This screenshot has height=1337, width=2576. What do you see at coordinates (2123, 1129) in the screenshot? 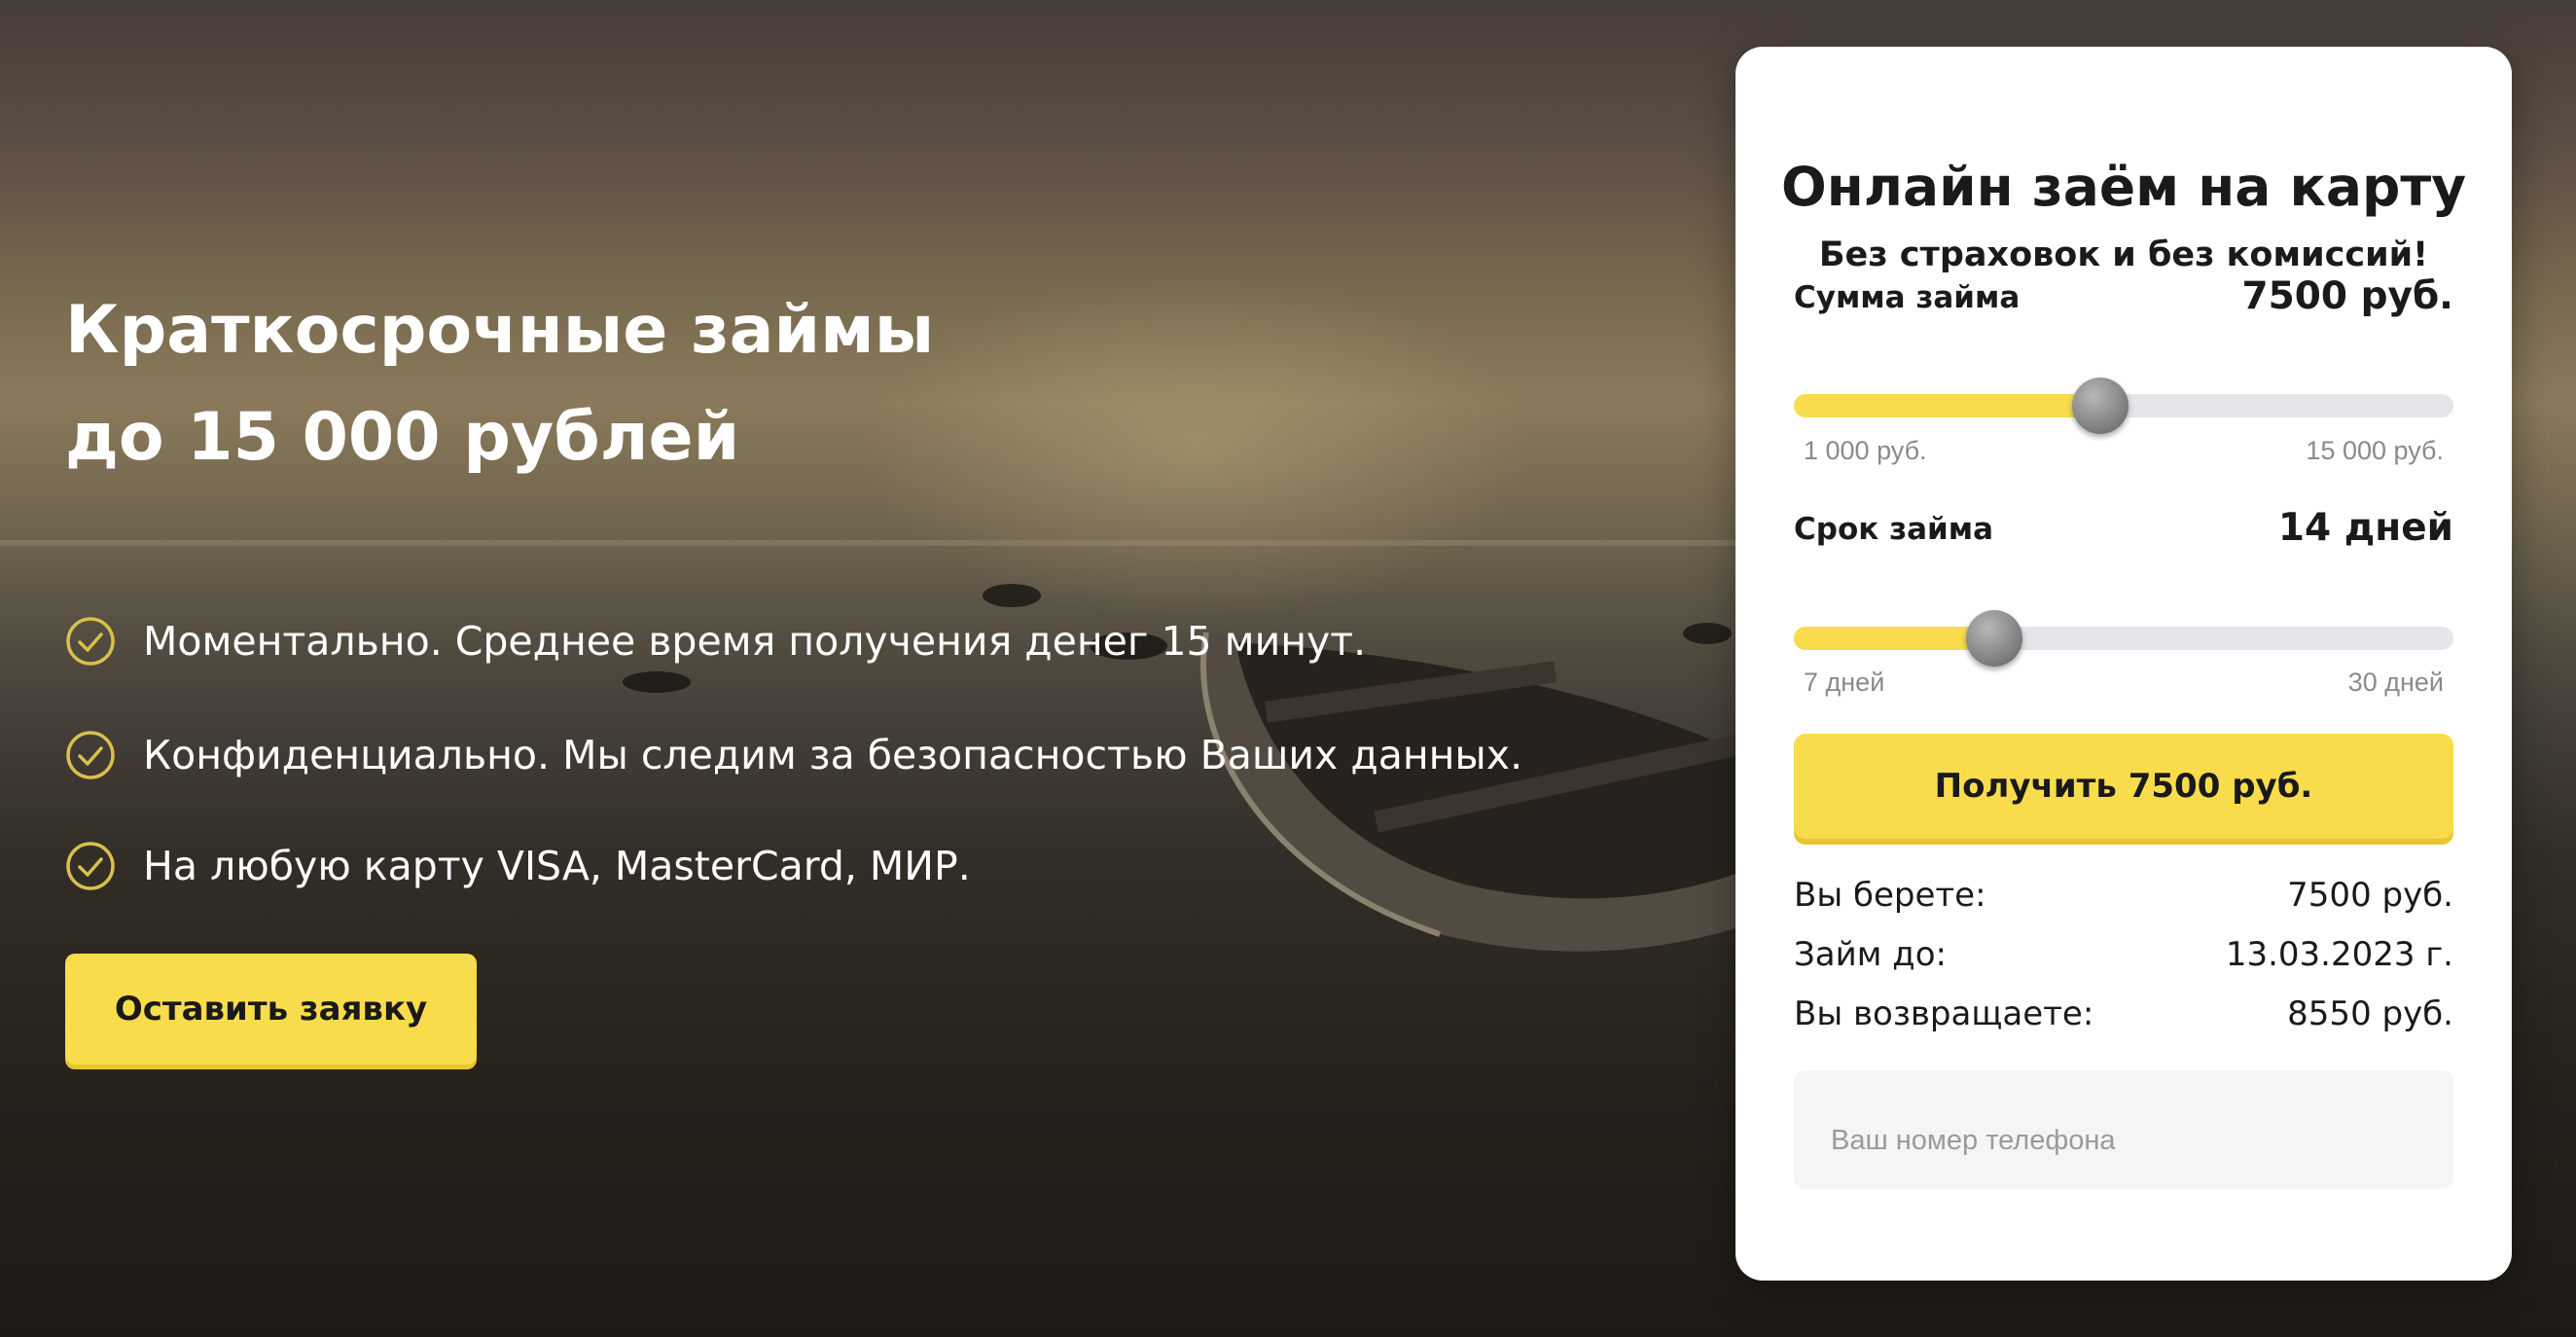
I see `phone-input` at bounding box center [2123, 1129].